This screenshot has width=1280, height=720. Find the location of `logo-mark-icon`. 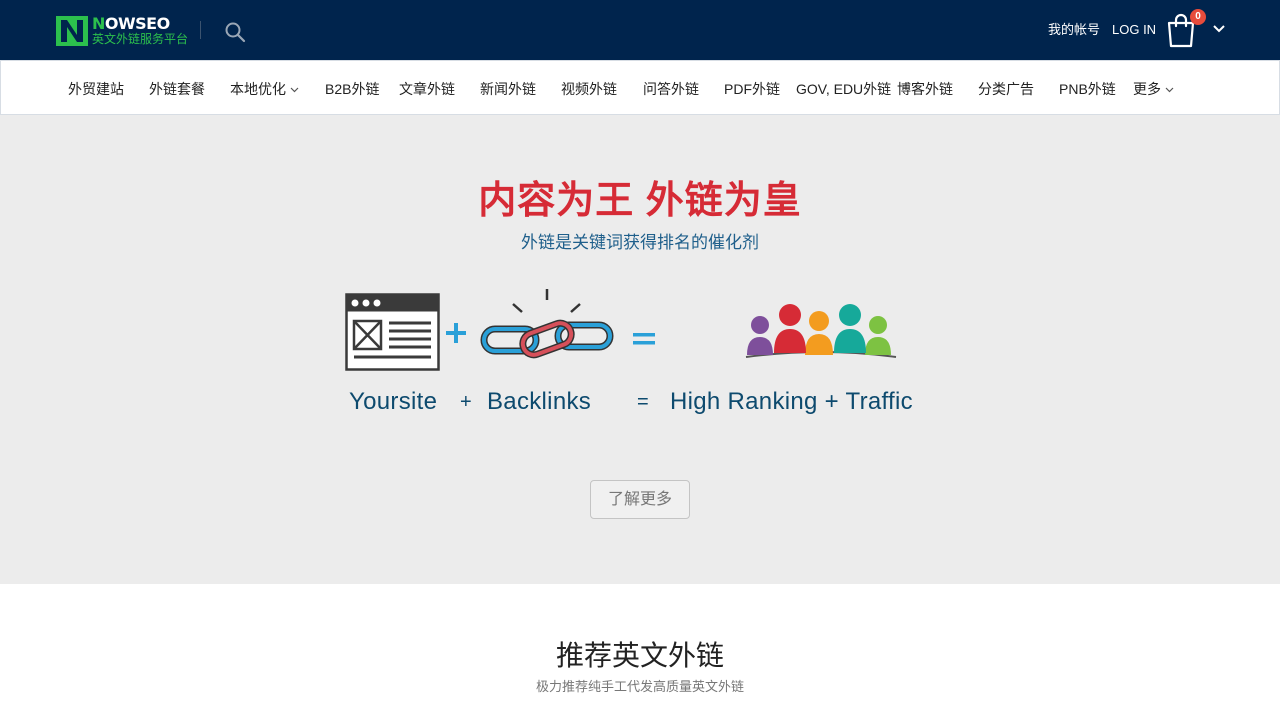

logo-mark-icon is located at coordinates (72, 31).